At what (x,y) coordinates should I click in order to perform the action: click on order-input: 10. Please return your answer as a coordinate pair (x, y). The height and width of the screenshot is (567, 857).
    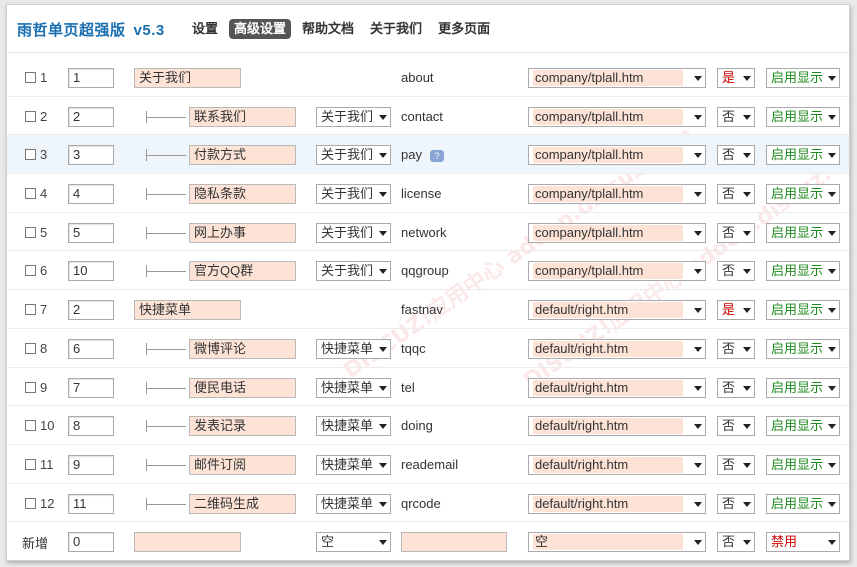
    Looking at the image, I should click on (91, 271).